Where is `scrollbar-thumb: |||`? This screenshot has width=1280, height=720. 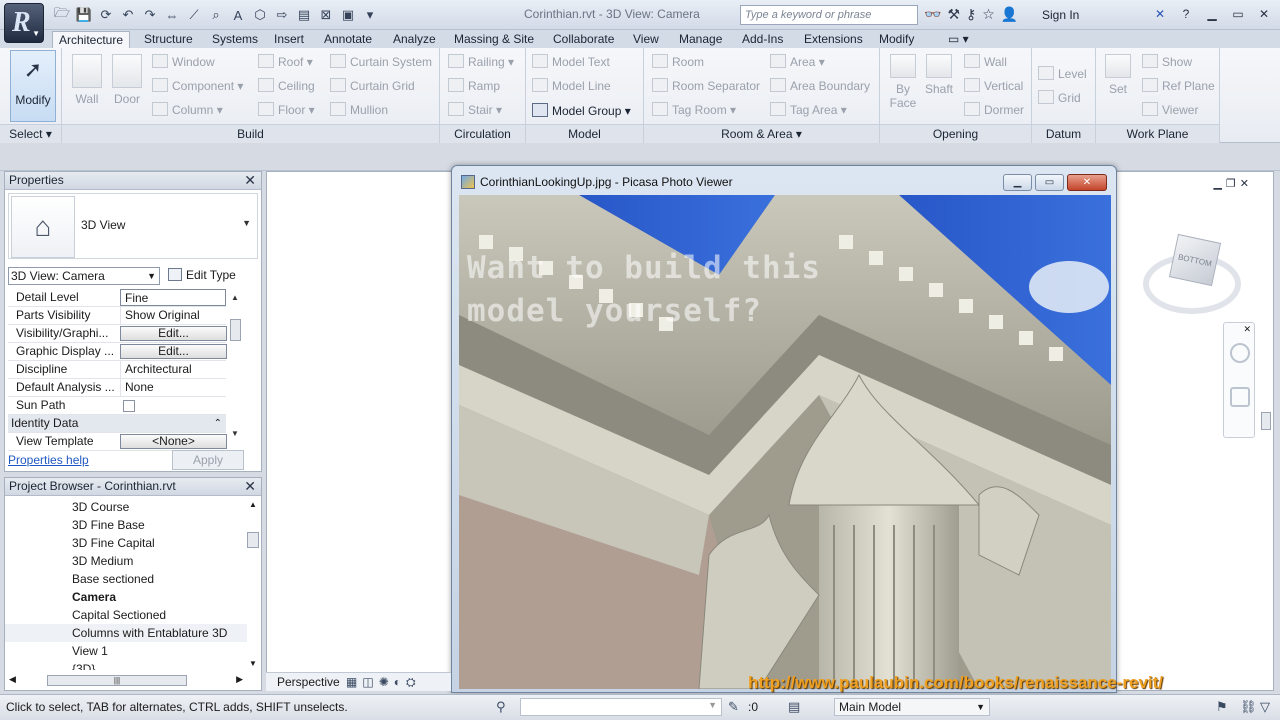
scrollbar-thumb: ||| is located at coordinates (117, 680).